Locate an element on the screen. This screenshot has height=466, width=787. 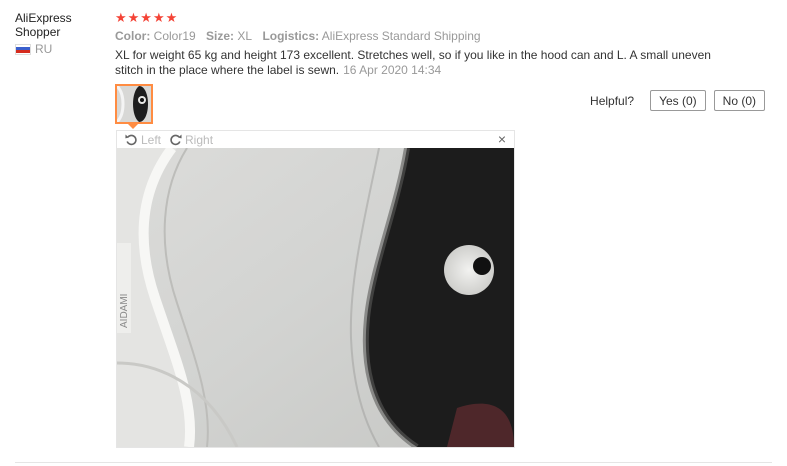
close-icon: × is located at coordinates (502, 139).